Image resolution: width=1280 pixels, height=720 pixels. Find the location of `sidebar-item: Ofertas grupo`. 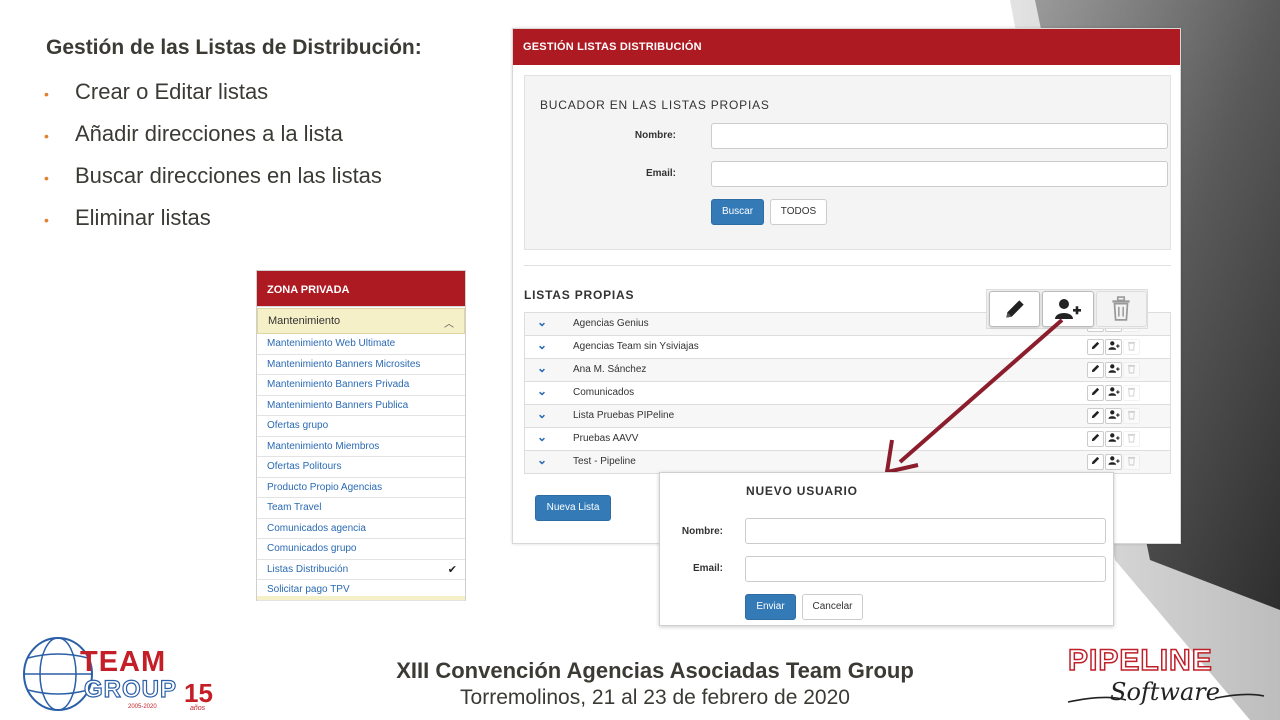

sidebar-item: Ofertas grupo is located at coordinates (361, 426).